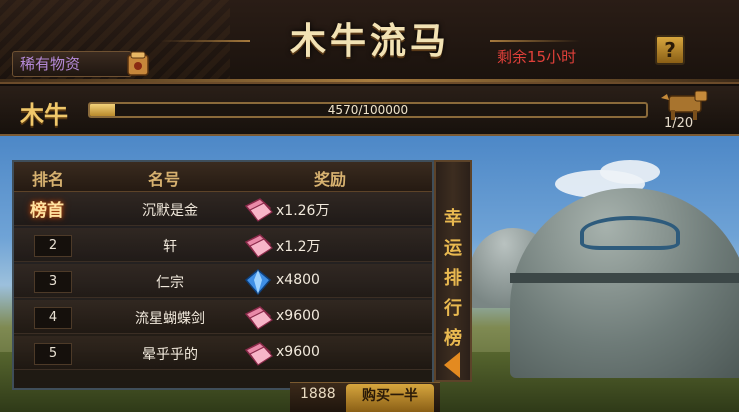  I want to click on progress-bar: 4570/100000, so click(368, 110).